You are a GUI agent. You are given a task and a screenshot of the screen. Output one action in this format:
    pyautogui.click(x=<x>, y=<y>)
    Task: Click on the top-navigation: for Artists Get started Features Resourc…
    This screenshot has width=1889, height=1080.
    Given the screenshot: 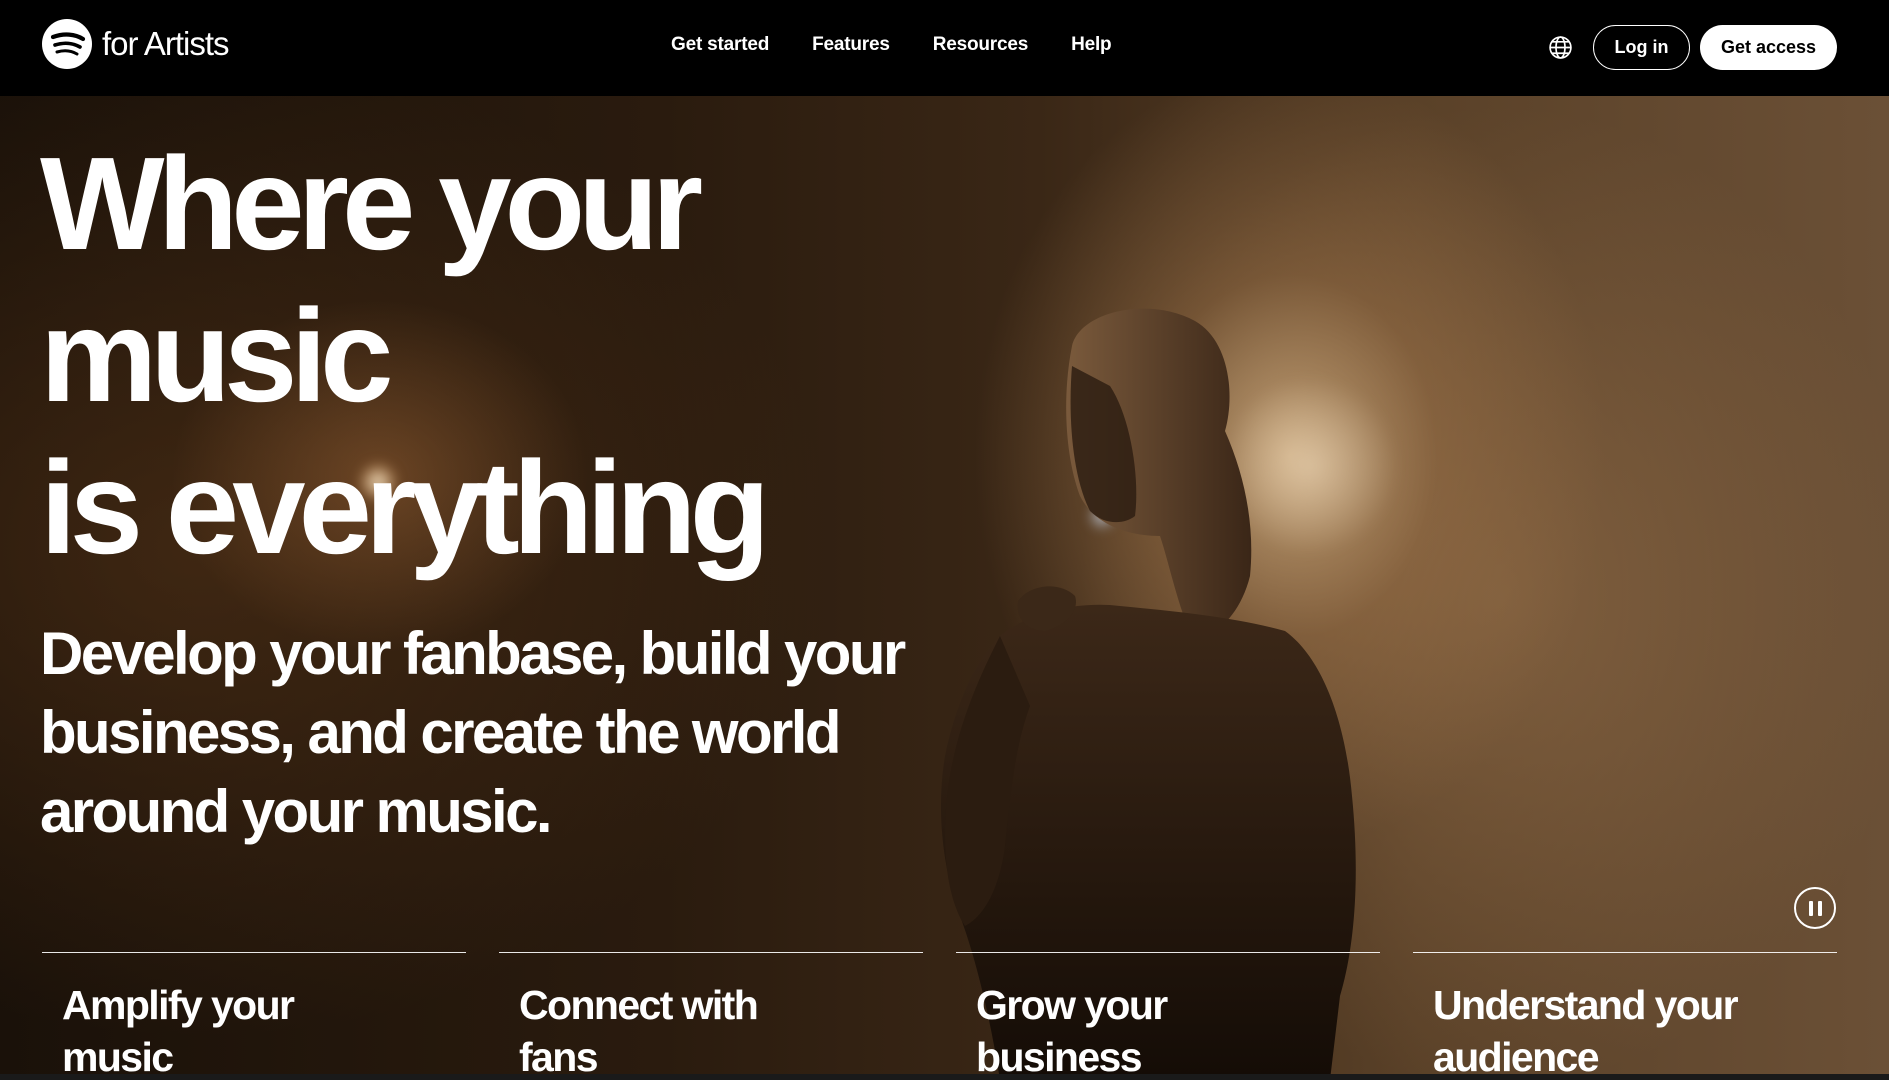 What is the action you would take?
    pyautogui.click(x=944, y=48)
    